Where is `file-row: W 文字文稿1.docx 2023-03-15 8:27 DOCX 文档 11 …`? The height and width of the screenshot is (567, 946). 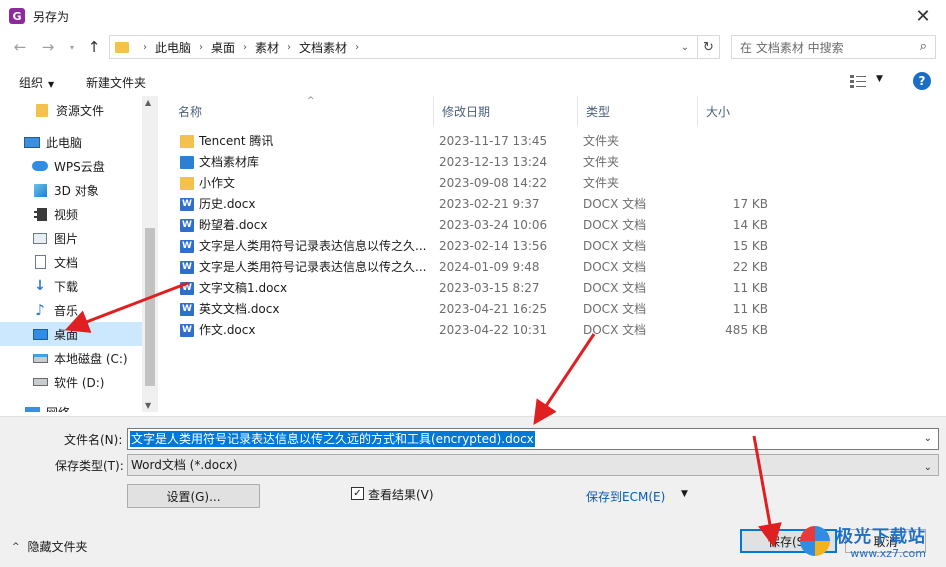 file-row: W 文字文稿1.docx 2023-03-15 8:27 DOCX 文档 11 … is located at coordinates (550, 288).